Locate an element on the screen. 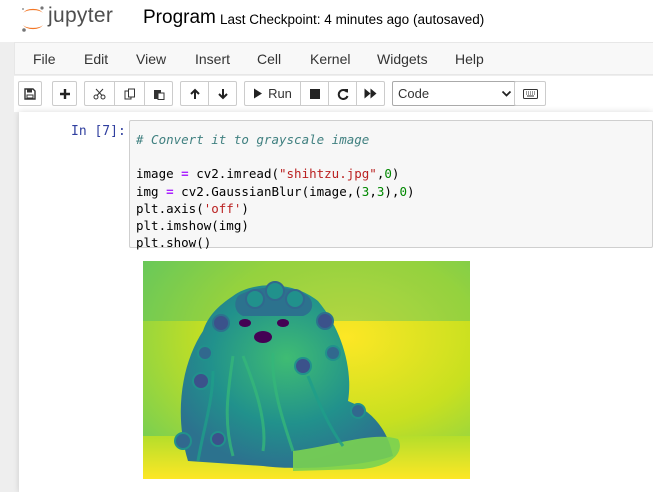 The height and width of the screenshot is (492, 653). interrupt-button is located at coordinates (314, 93).